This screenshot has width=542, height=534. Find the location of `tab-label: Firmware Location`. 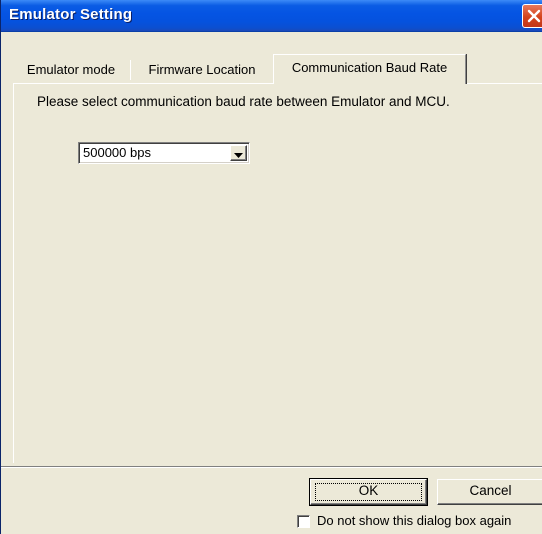

tab-label: Firmware Location is located at coordinates (202, 69).